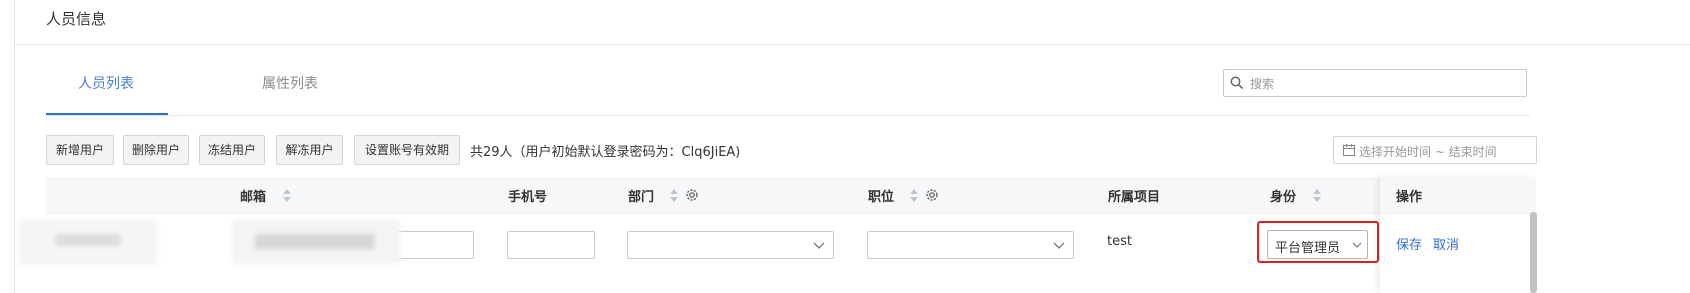 The width and height of the screenshot is (1690, 293). What do you see at coordinates (730, 245) in the screenshot?
I see `department-select` at bounding box center [730, 245].